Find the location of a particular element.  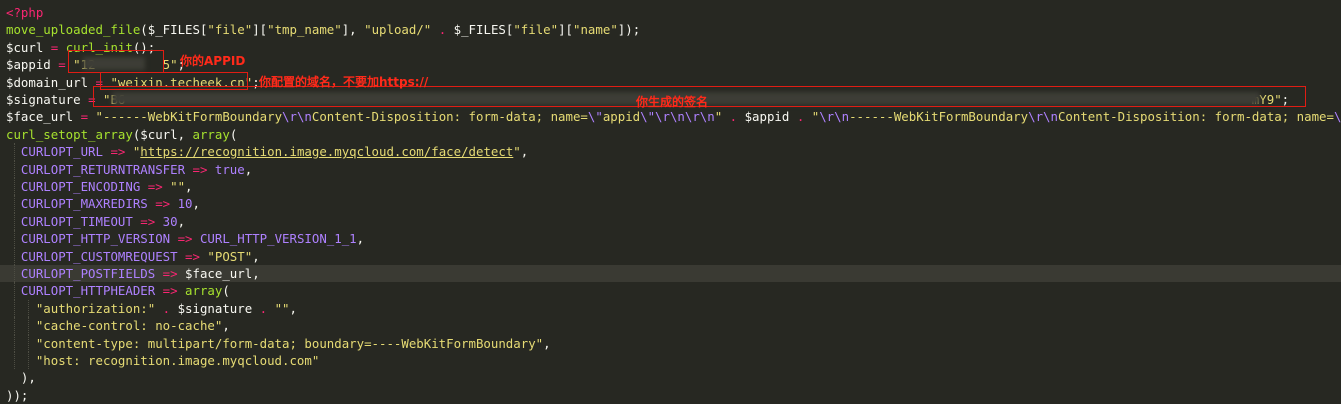

code-token: )); is located at coordinates (17, 395).